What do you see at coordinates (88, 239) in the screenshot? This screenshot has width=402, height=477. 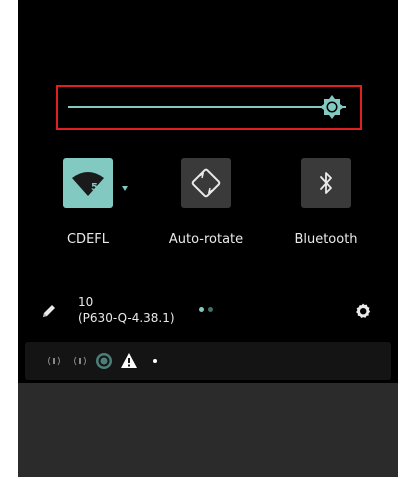 I see `tile-wifi-label: CDEFL` at bounding box center [88, 239].